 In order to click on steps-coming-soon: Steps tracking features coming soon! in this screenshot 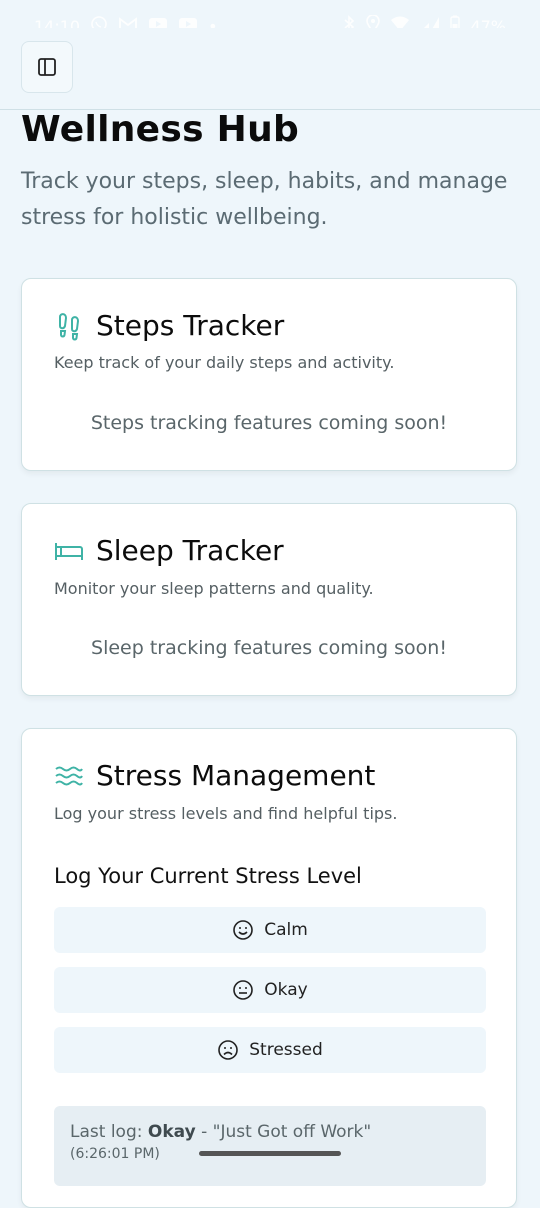, I will do `click(269, 423)`.